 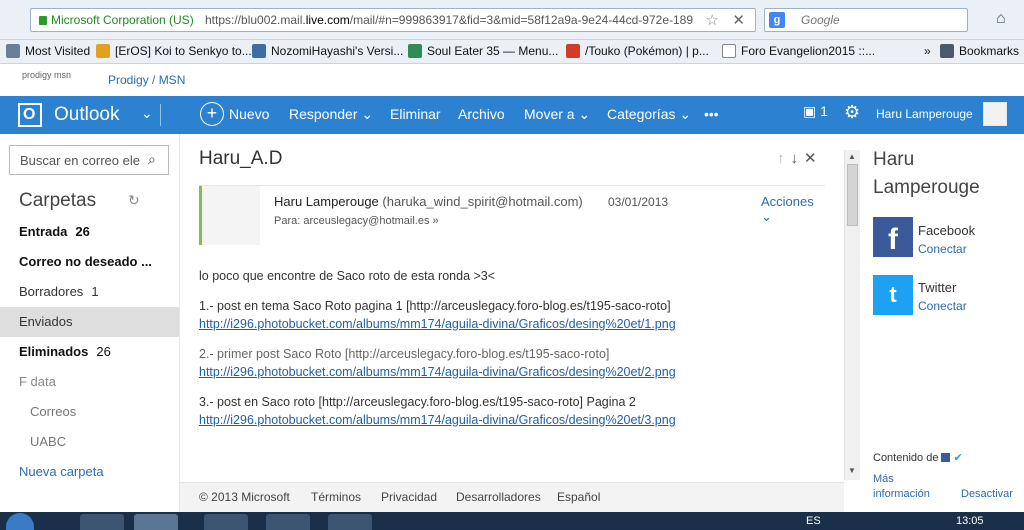 What do you see at coordinates (80, 160) in the screenshot?
I see `search-placeholder: Buscar en correo ele` at bounding box center [80, 160].